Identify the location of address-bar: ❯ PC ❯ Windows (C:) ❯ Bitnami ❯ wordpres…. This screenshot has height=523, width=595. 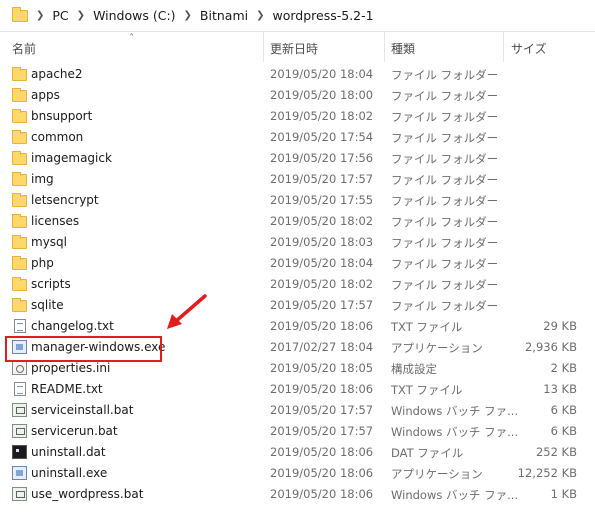
(297, 16).